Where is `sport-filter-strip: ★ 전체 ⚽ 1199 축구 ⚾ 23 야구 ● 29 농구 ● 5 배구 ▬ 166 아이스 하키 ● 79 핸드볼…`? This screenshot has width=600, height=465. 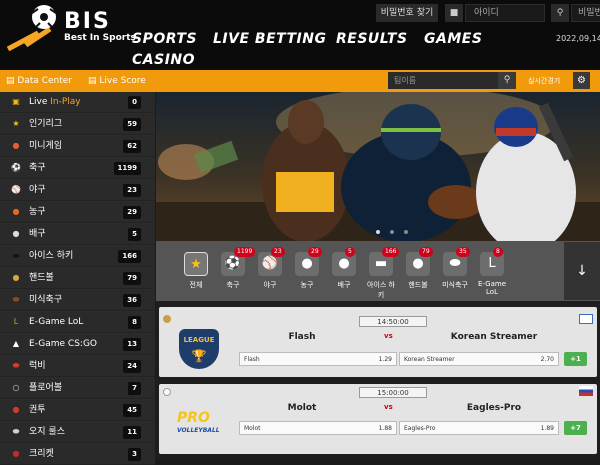 sport-filter-strip: ★ 전체 ⚽ 1199 축구 ⚾ 23 야구 ● 29 농구 ● 5 배구 ▬ 166 아이스 하키 ● 79 핸드볼… is located at coordinates (378, 271).